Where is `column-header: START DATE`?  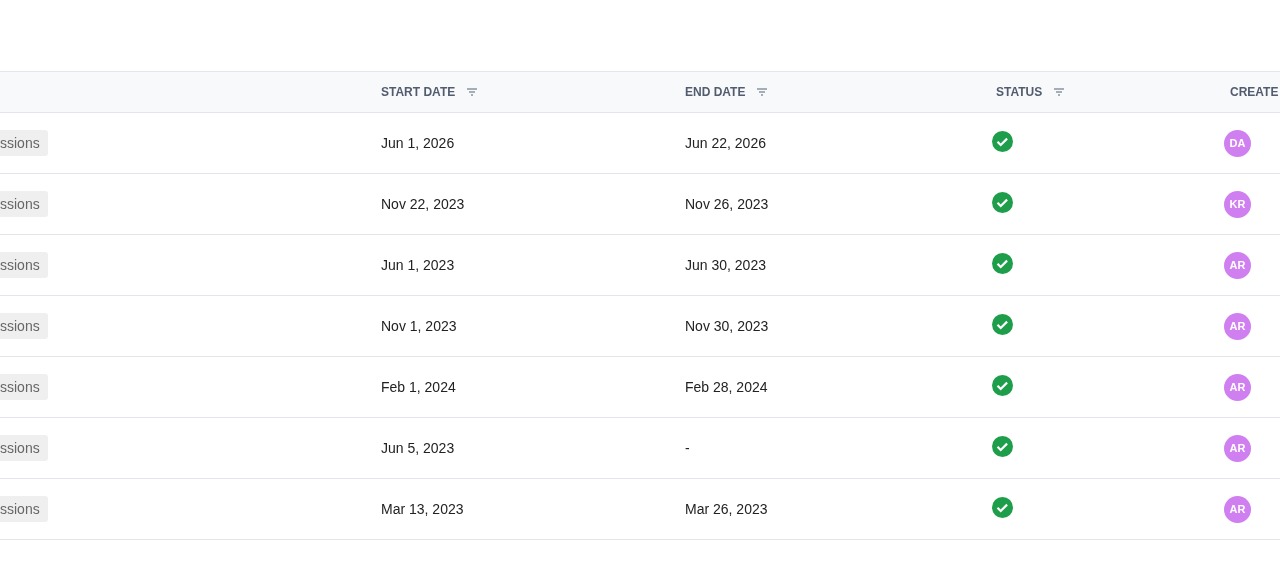 column-header: START DATE is located at coordinates (418, 92).